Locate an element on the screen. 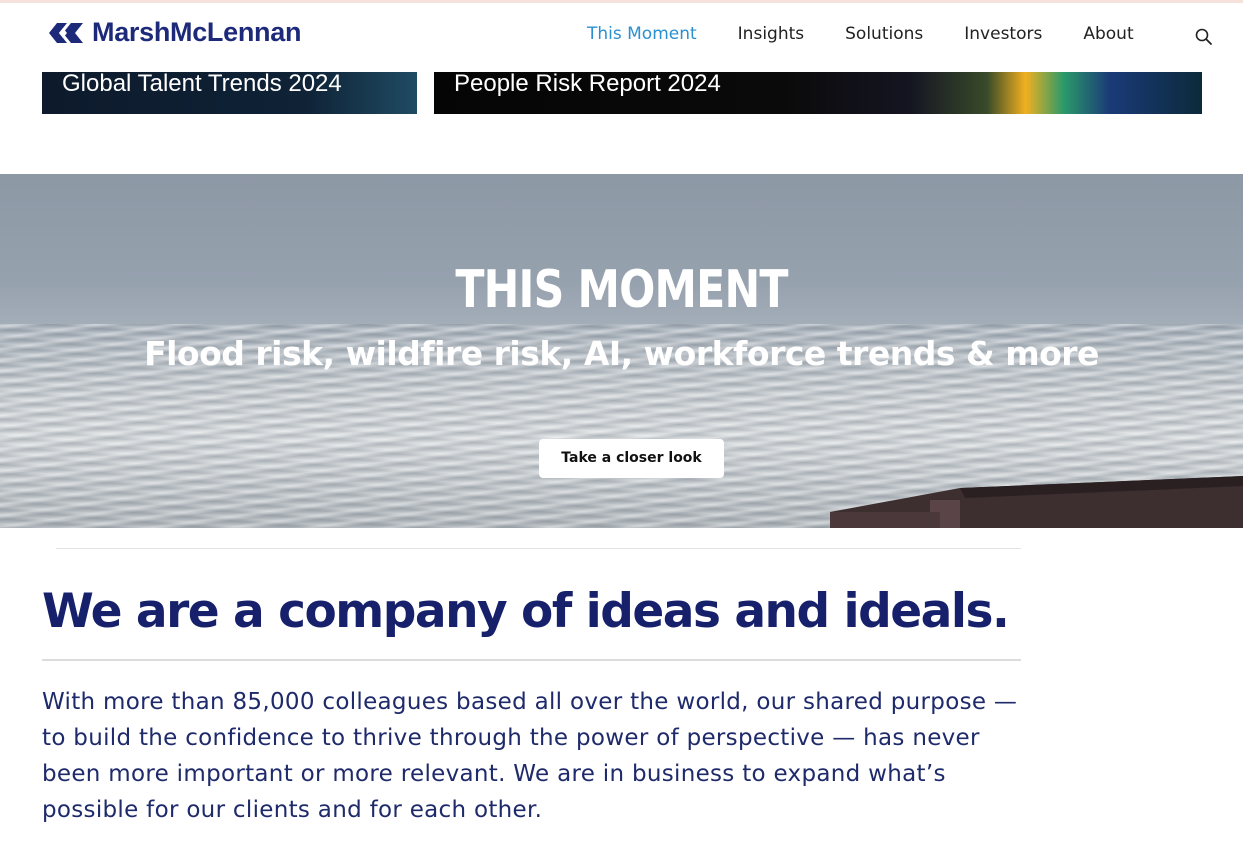 The image size is (1243, 843). brand-logo: MarshMcLennan is located at coordinates (174, 32).